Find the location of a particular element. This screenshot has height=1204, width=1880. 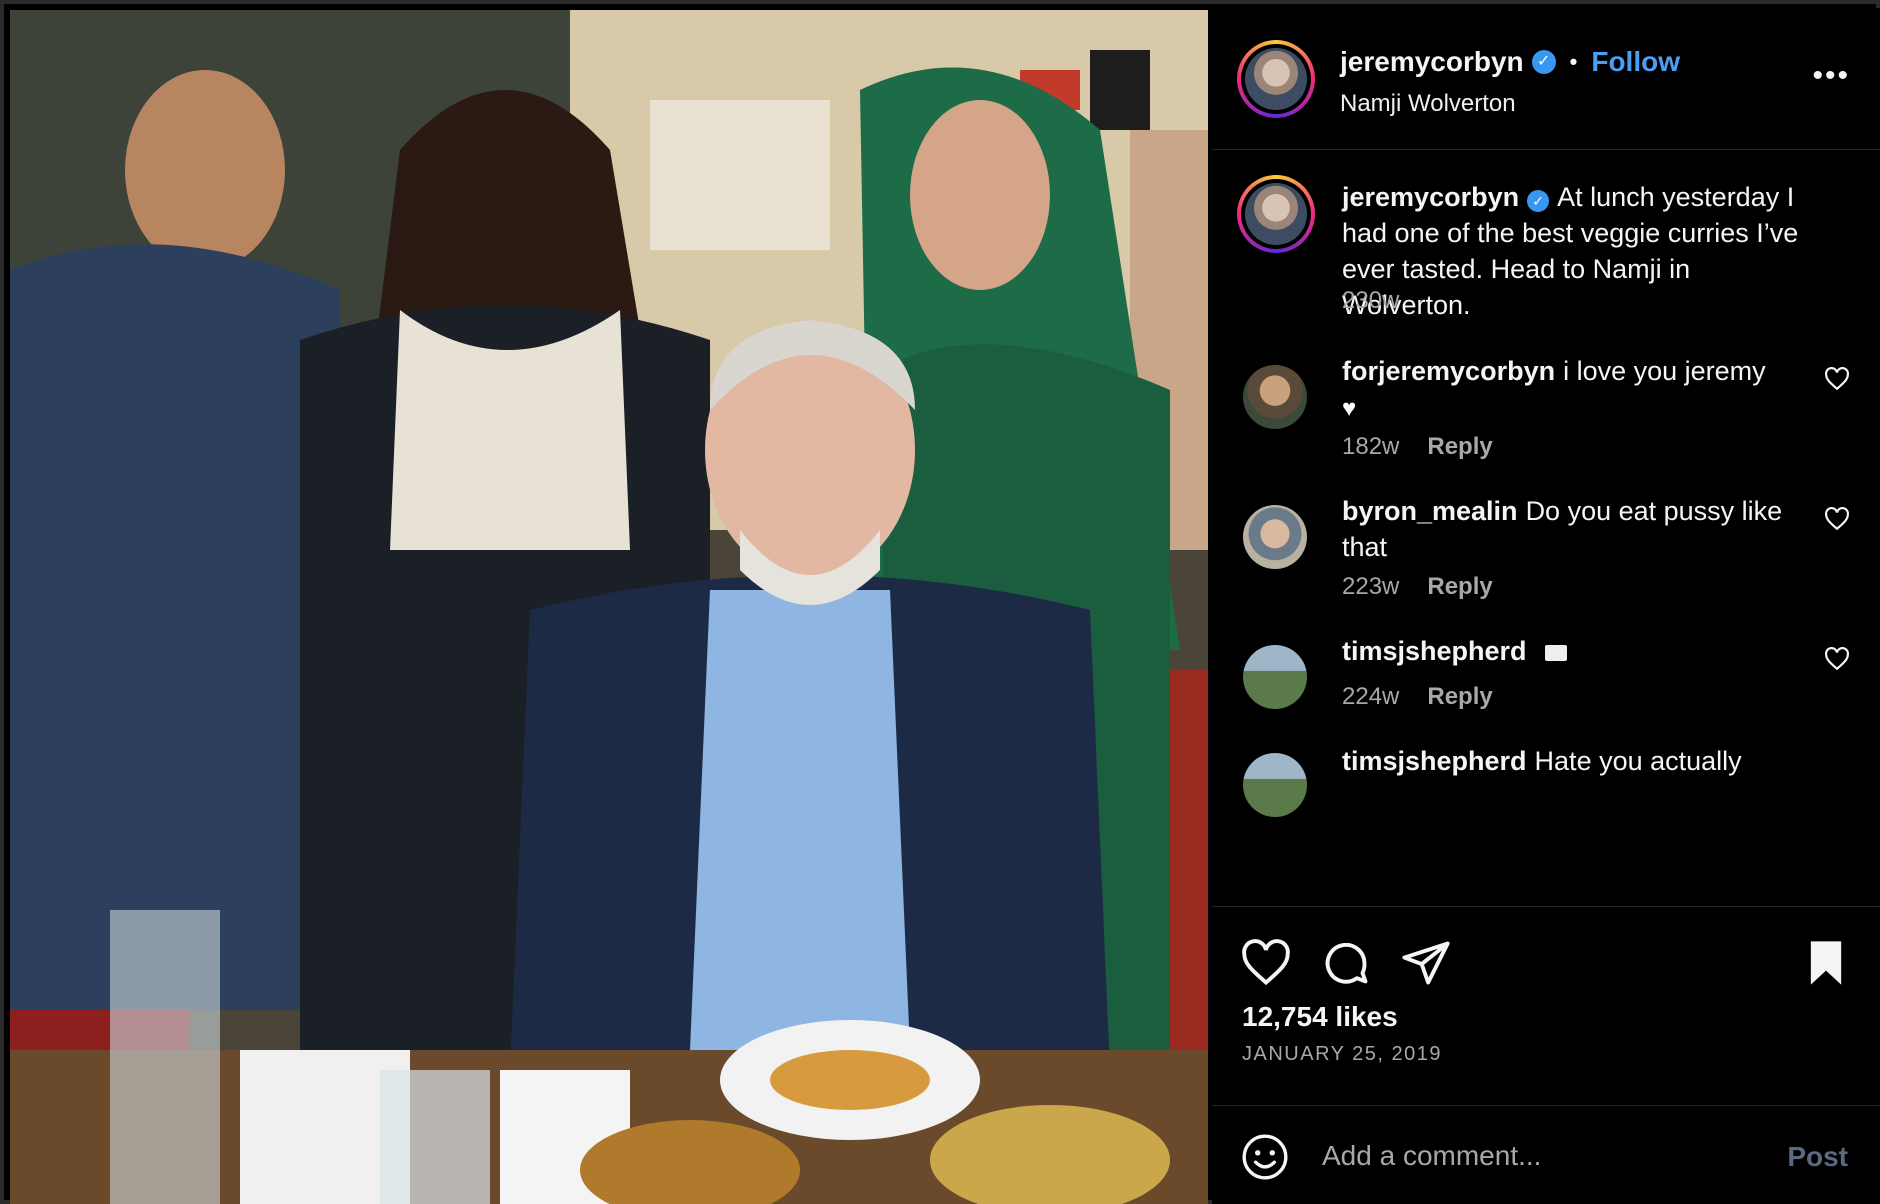

share-icon is located at coordinates (1426, 963).